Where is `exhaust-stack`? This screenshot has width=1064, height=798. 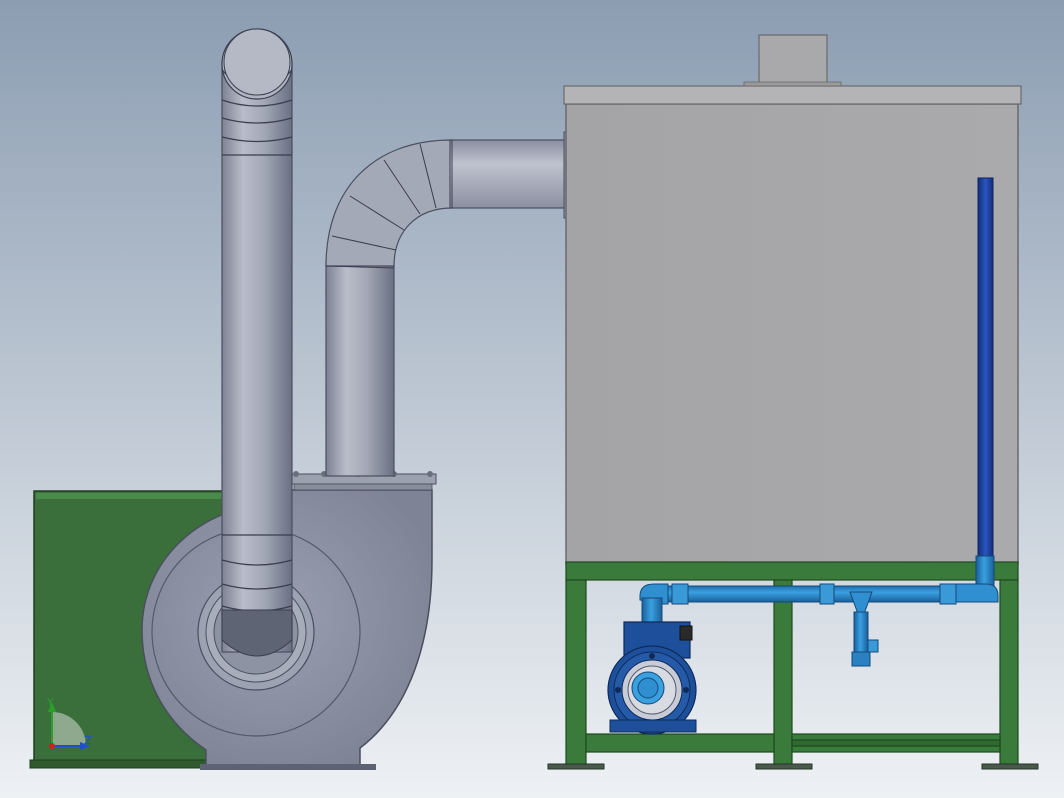 exhaust-stack is located at coordinates (257, 342).